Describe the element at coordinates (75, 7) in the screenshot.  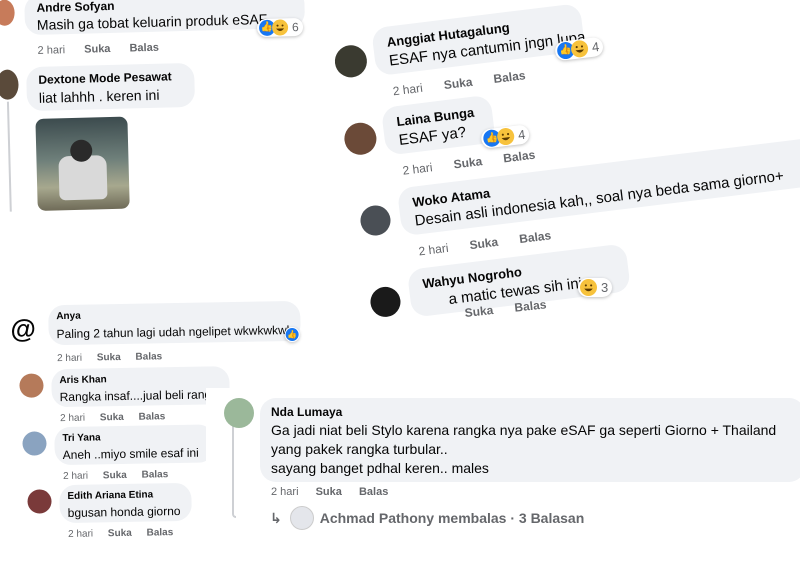
I see `comment-author: Andre Sofyan` at that location.